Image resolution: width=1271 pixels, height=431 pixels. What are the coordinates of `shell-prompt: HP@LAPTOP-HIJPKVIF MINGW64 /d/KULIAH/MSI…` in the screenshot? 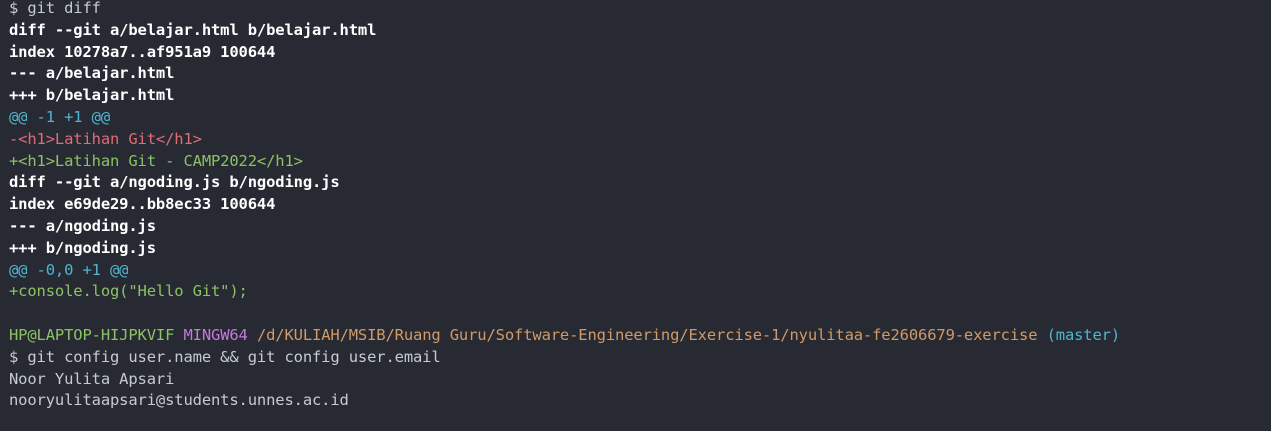 It's located at (640, 336).